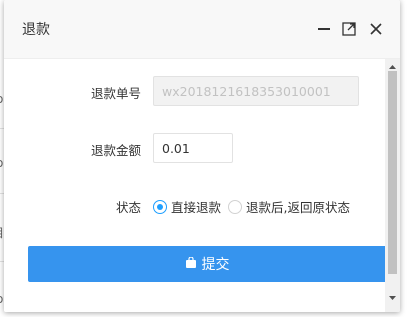 This screenshot has width=412, height=317. I want to click on minimize-icon, so click(324, 29).